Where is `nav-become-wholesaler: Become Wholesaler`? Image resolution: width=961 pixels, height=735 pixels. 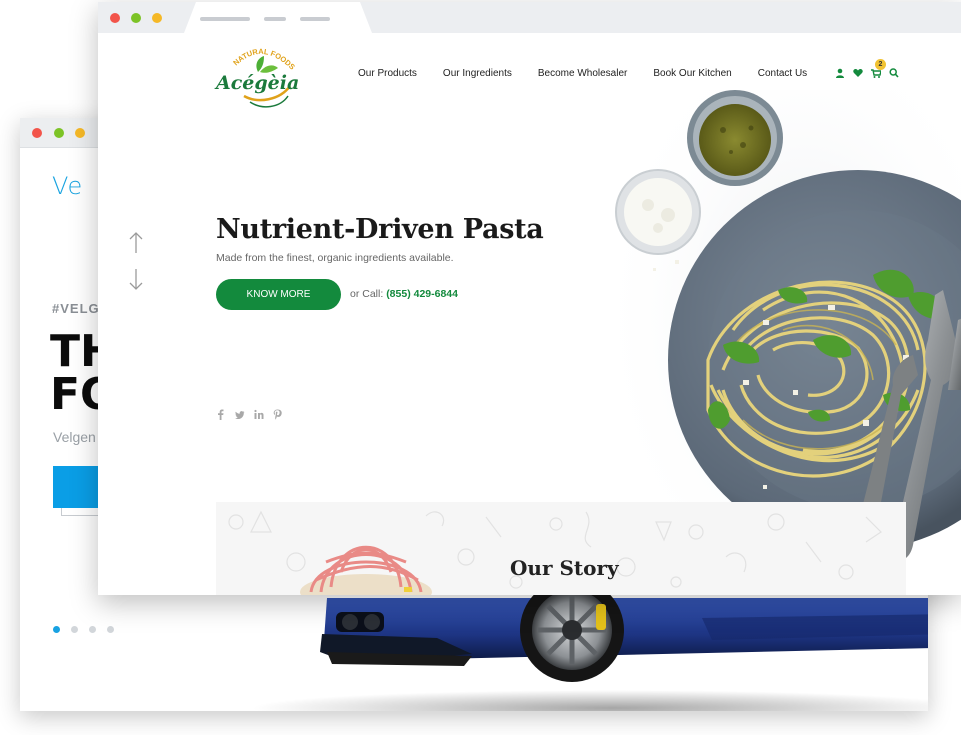 nav-become-wholesaler: Become Wholesaler is located at coordinates (582, 73).